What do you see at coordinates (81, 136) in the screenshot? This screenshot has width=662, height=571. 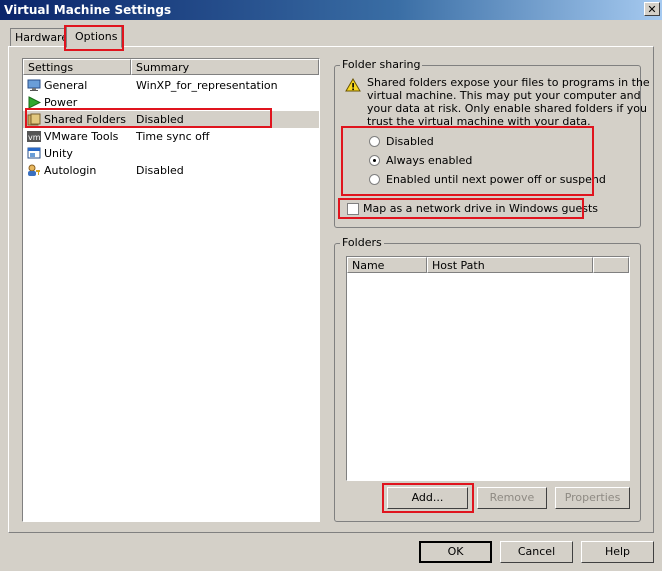 I see `settings-item-name: VMware Tools` at bounding box center [81, 136].